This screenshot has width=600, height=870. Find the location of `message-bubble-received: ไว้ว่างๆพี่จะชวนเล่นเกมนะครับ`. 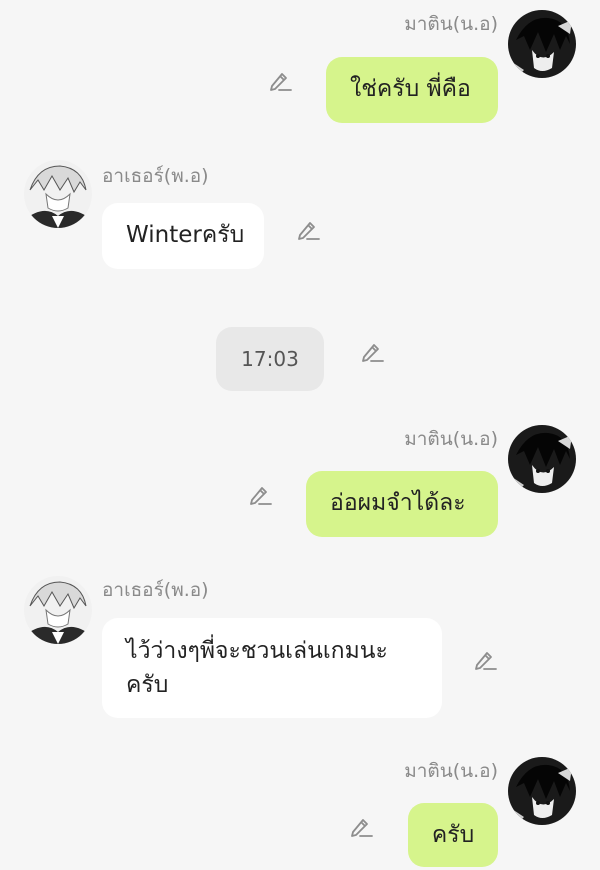

message-bubble-received: ไว้ว่างๆพี่จะชวนเล่นเกมนะครับ is located at coordinates (272, 668).